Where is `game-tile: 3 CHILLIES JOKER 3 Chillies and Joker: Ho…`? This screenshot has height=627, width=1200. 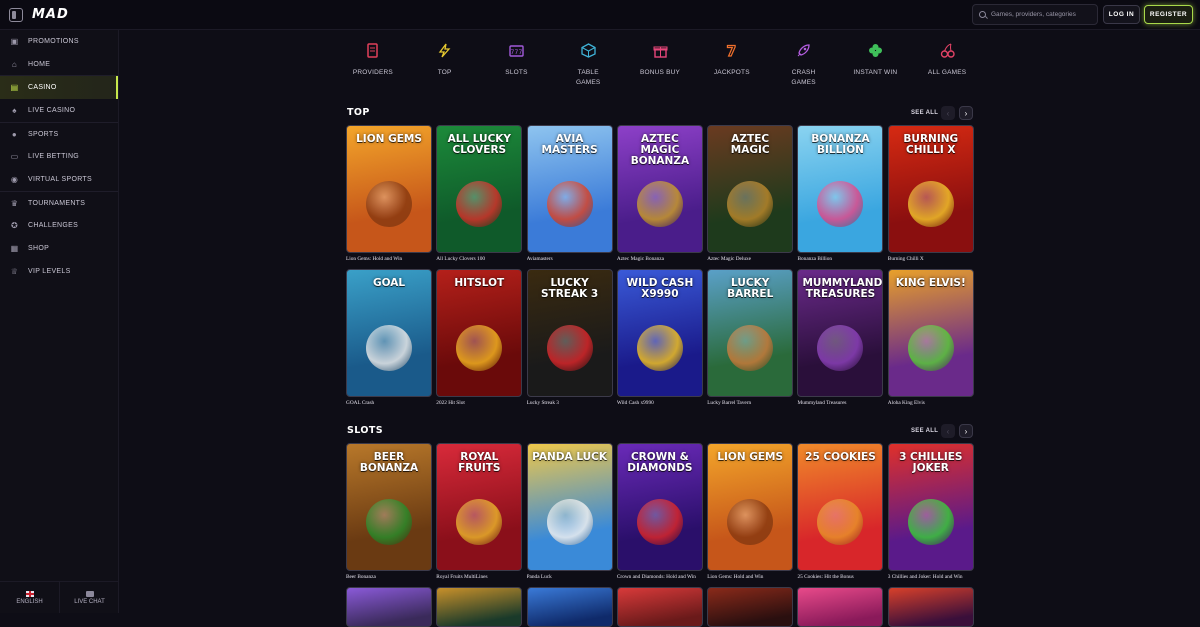
game-tile: 3 CHILLIES JOKER 3 Chillies and Joker: Ho… is located at coordinates (930, 511).